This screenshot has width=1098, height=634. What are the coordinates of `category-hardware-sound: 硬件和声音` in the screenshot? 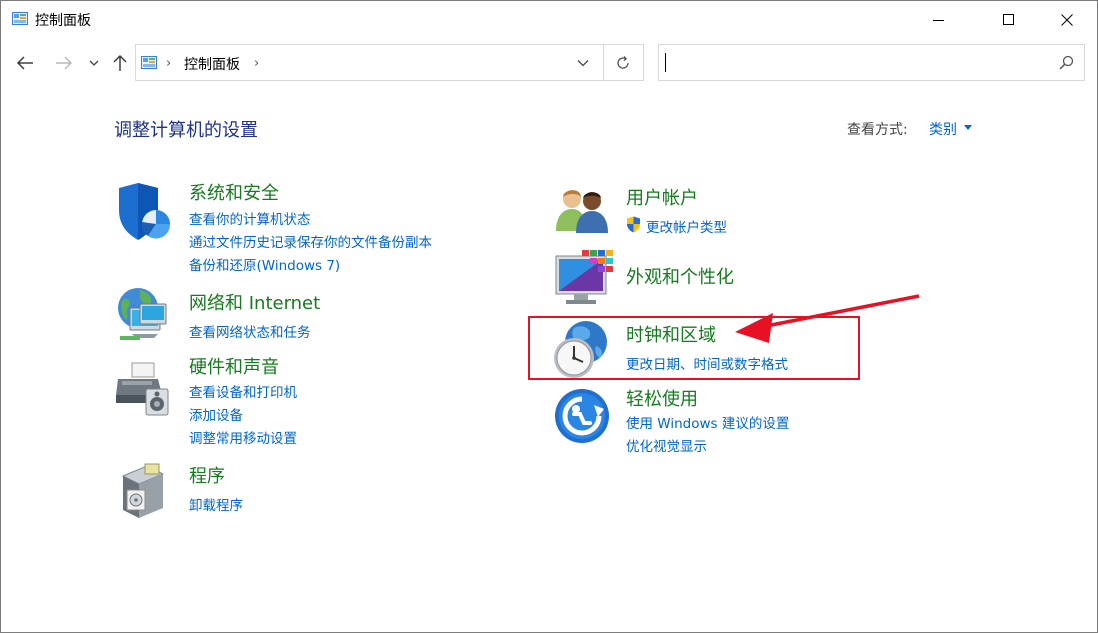 It's located at (234, 366).